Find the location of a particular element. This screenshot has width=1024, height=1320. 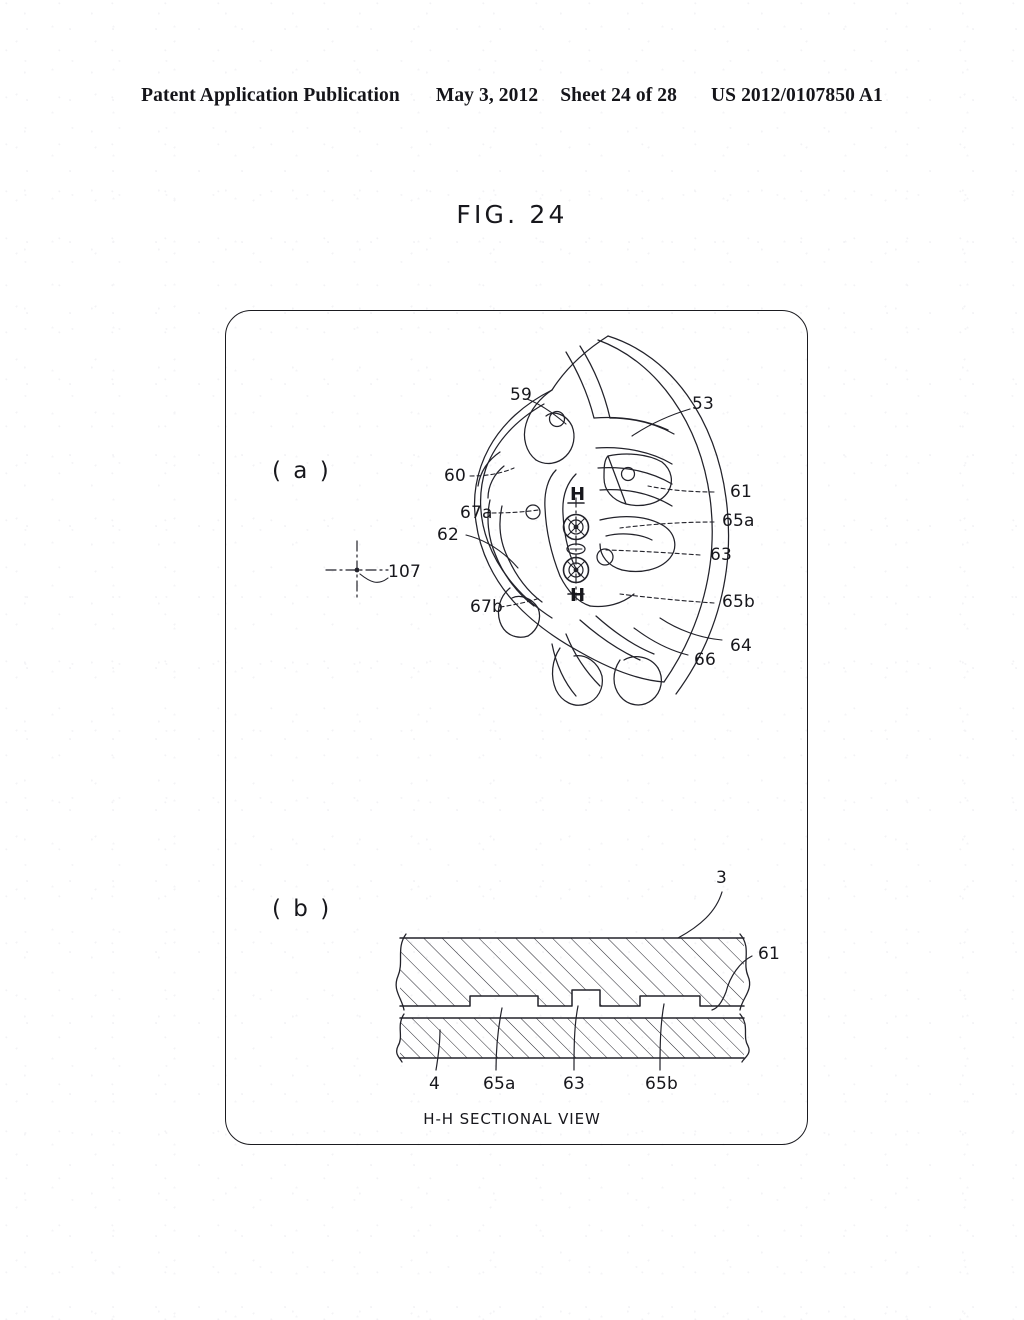

header-publication: Patent Application Publication is located at coordinates (270, 95).